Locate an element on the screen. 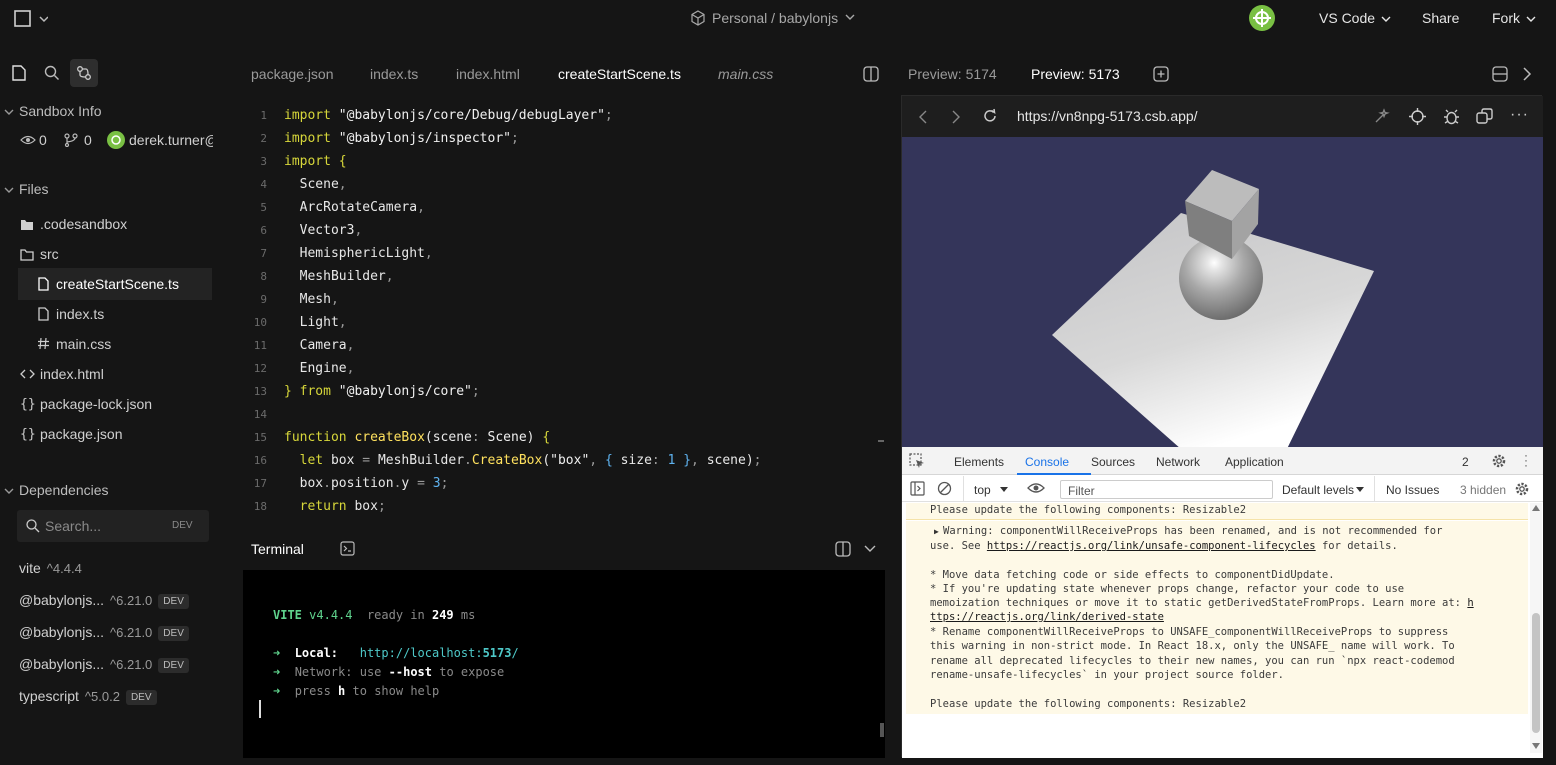 The width and height of the screenshot is (1556, 765). file-tree-item: package-lock.json is located at coordinates (96, 404).